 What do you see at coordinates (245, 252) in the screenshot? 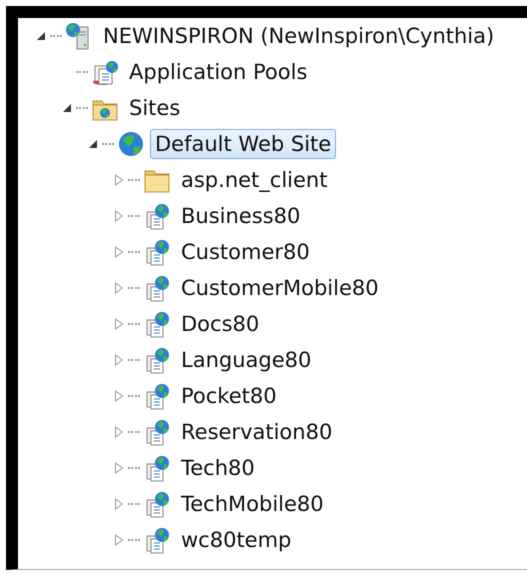
I see `tree-item: Customer80` at bounding box center [245, 252].